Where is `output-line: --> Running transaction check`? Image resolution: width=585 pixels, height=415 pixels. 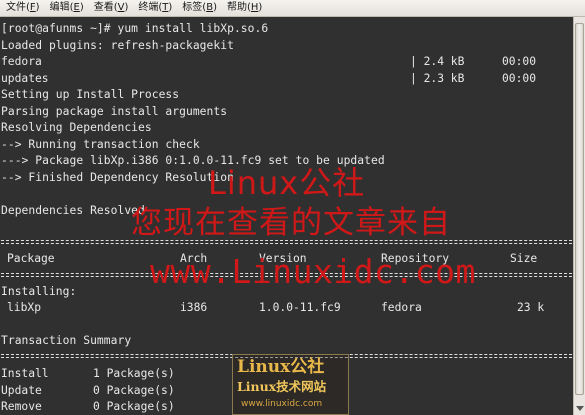
output-line: --> Running transaction check is located at coordinates (100, 144).